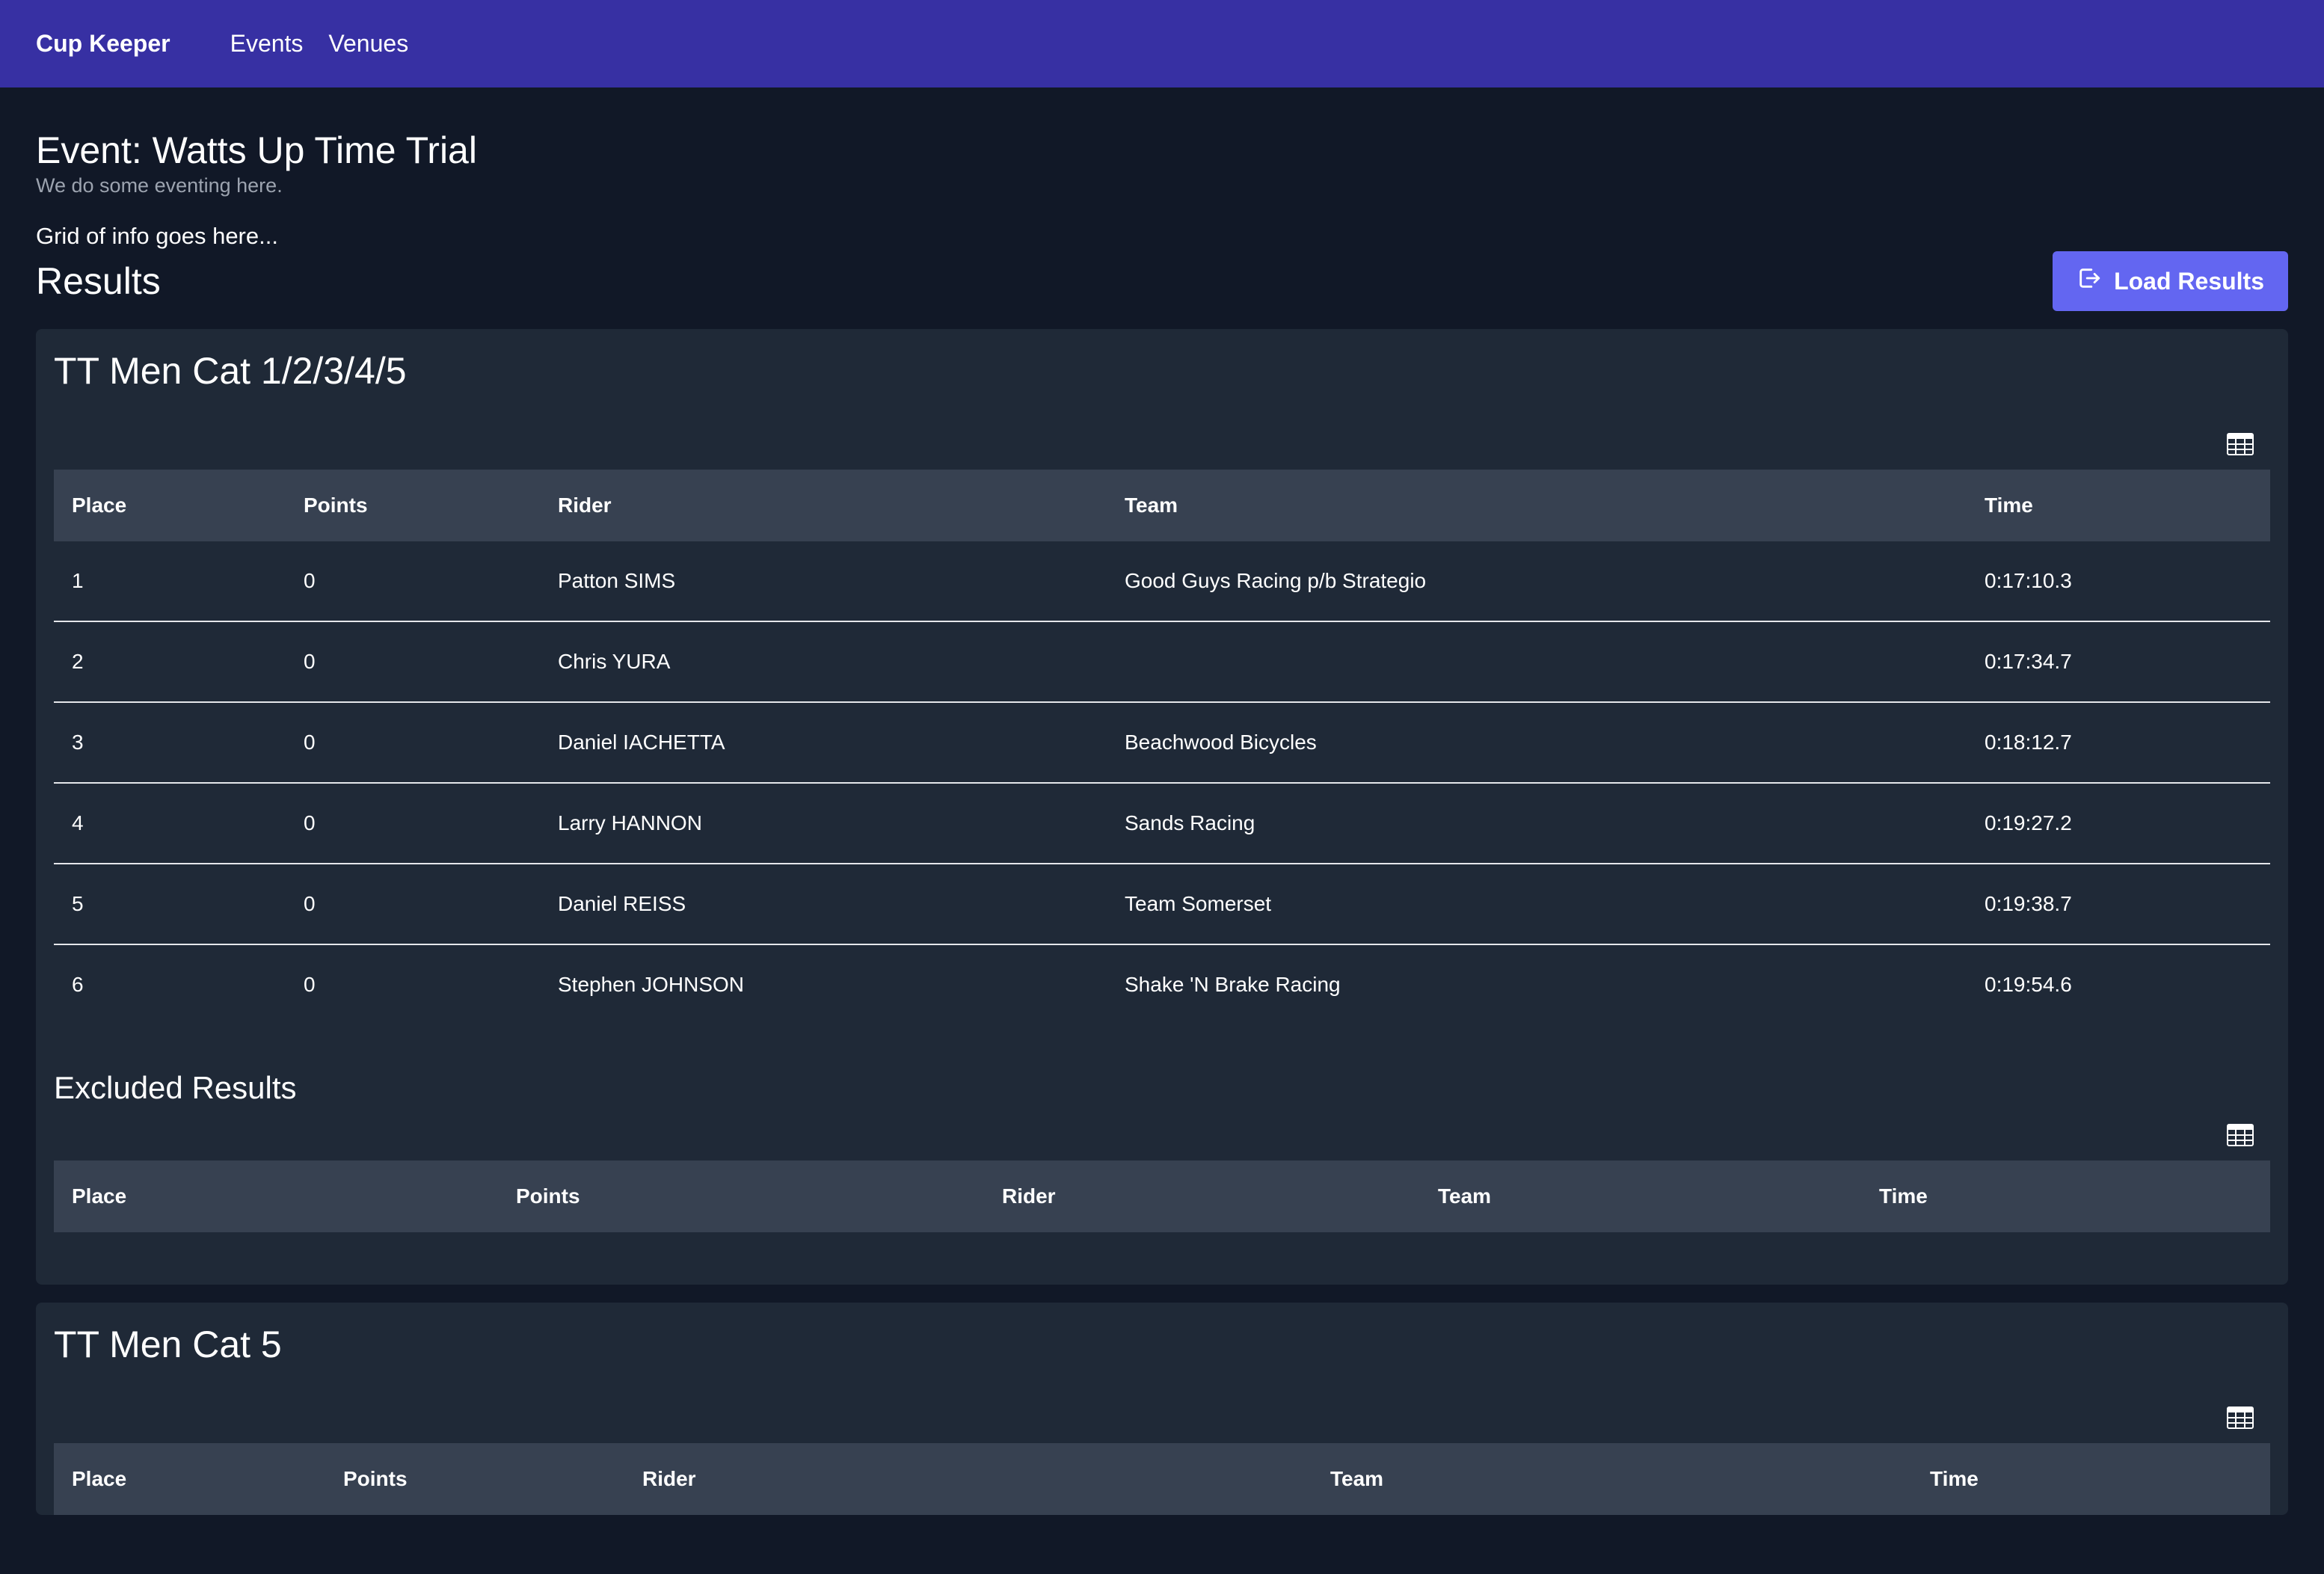  I want to click on event-subtitle: We do some eventing here., so click(159, 185).